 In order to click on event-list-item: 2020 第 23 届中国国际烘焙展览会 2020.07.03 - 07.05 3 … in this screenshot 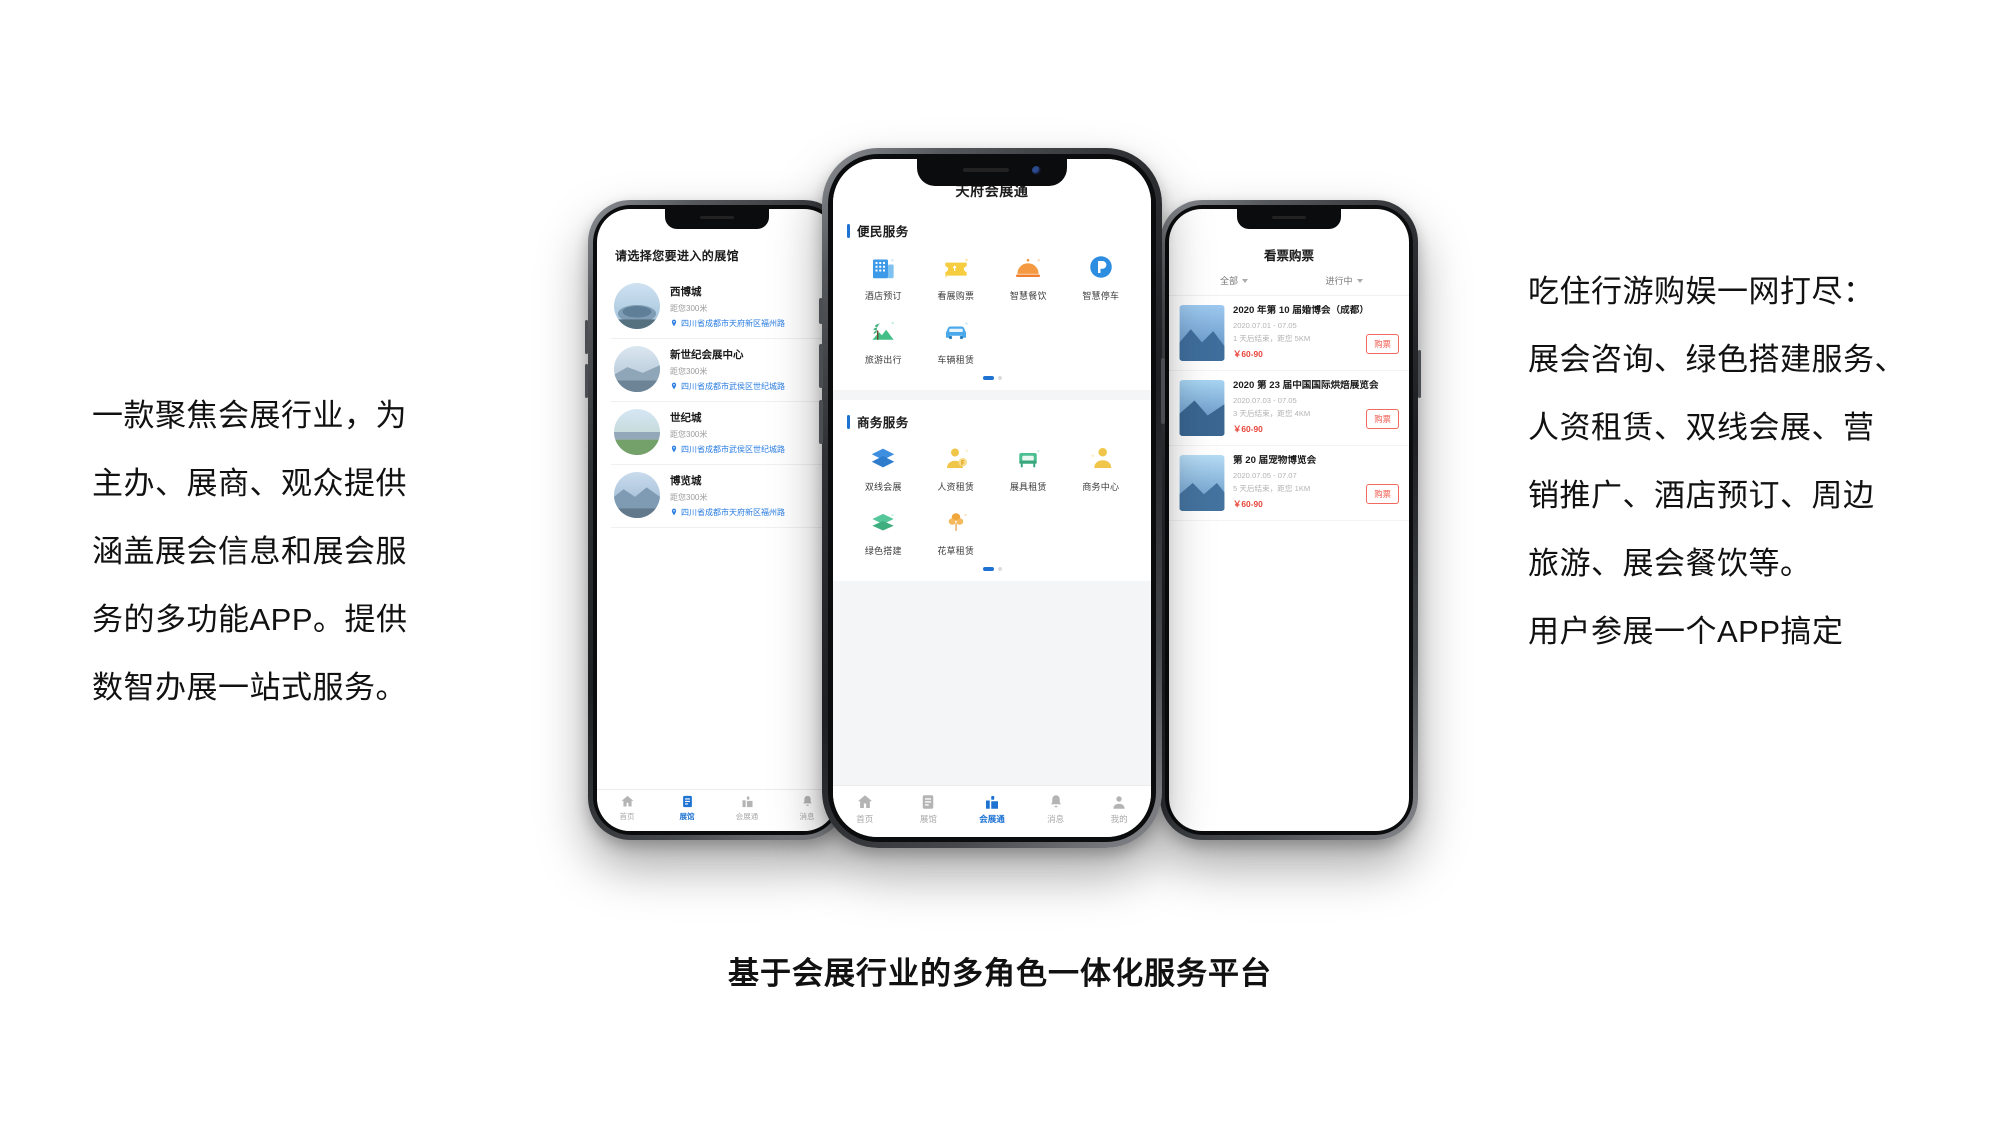, I will do `click(1289, 408)`.